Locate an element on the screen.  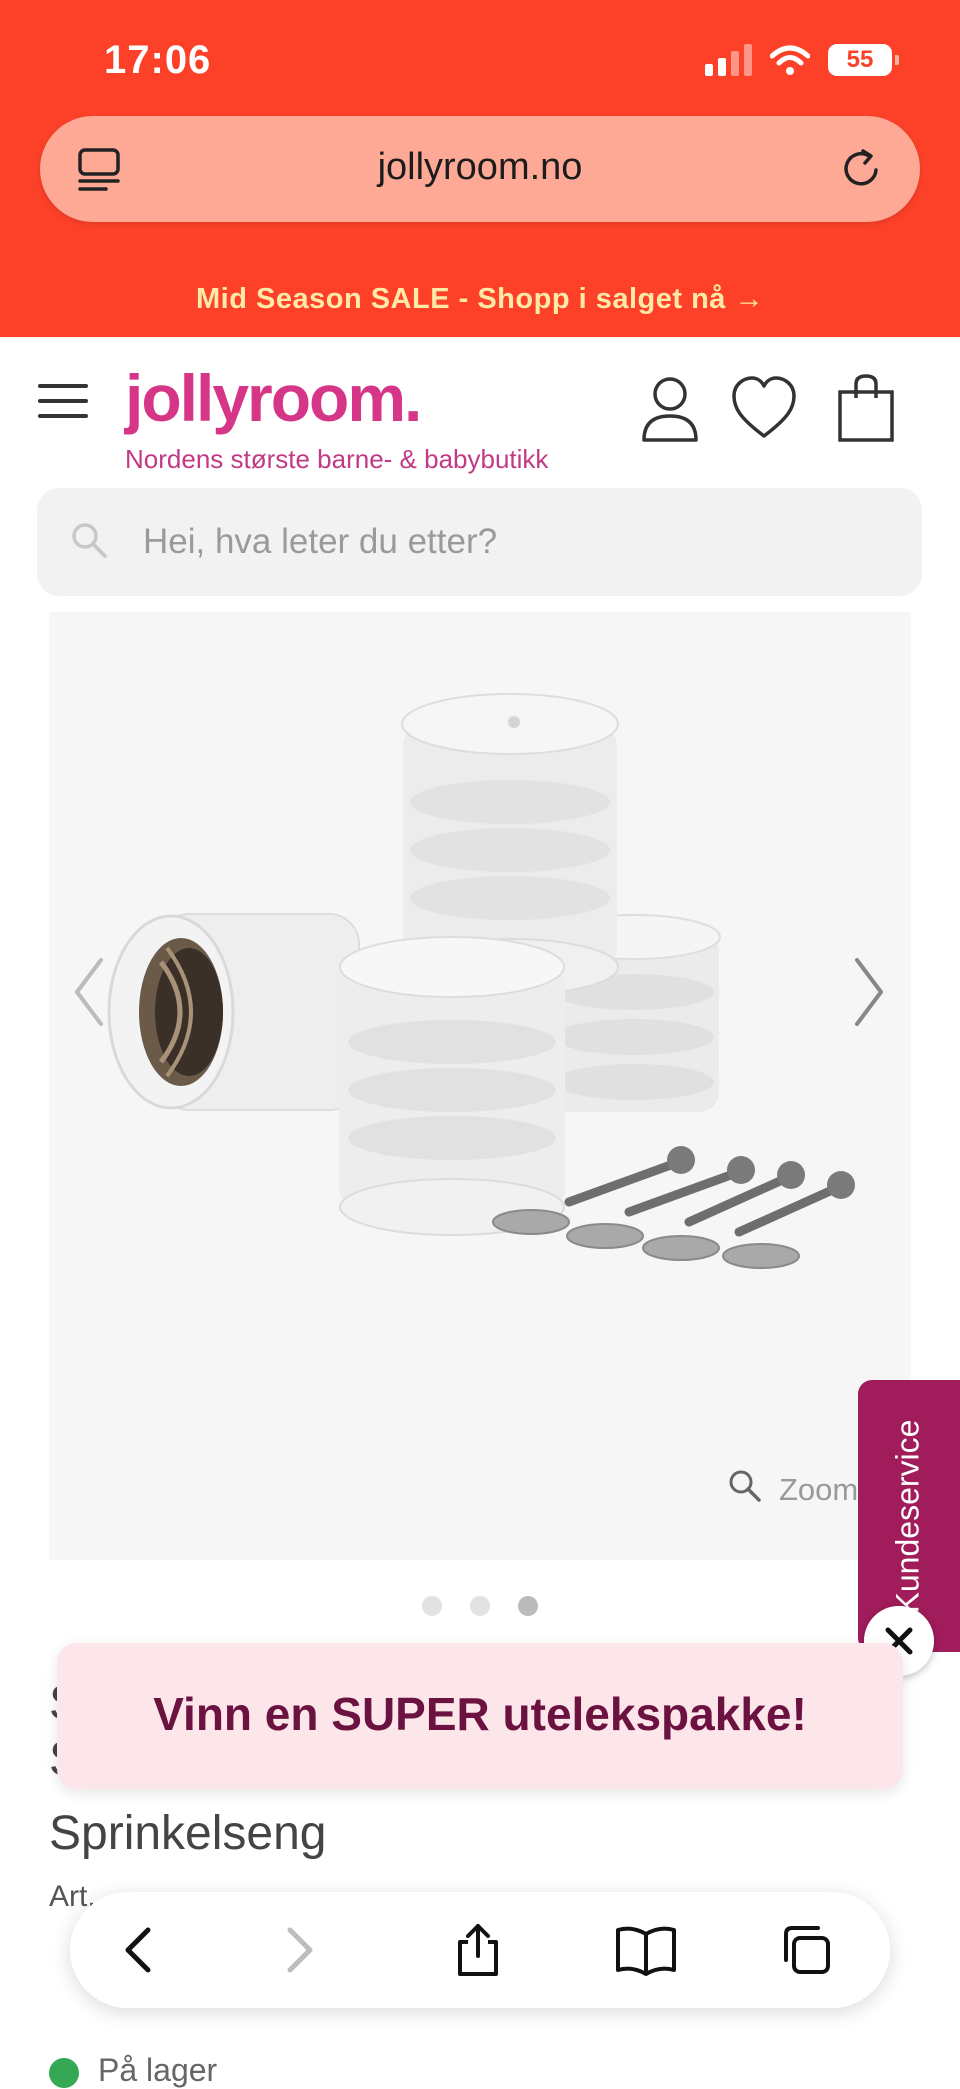
search-placeholder: Hei, hva leter du etter? is located at coordinates (320, 542).